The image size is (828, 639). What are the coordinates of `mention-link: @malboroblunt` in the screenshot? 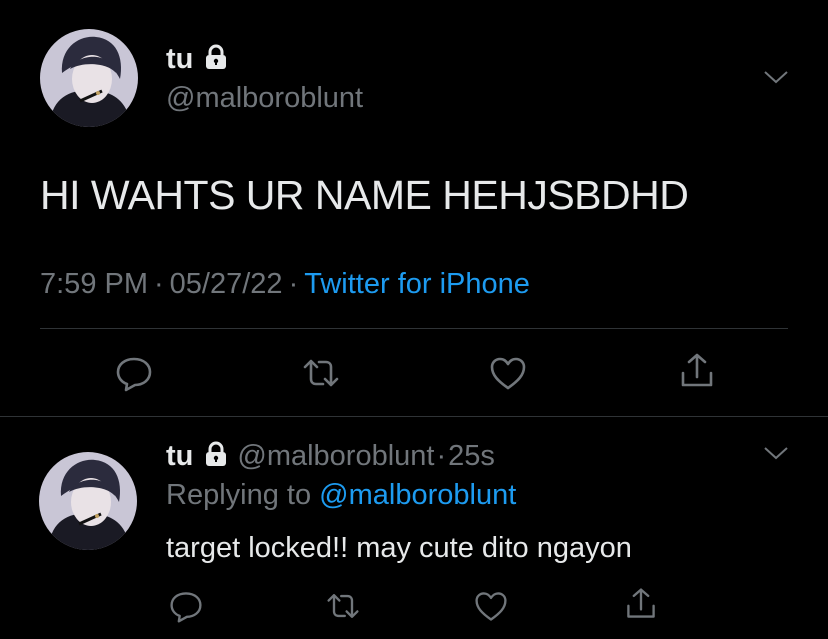 It's located at (417, 495).